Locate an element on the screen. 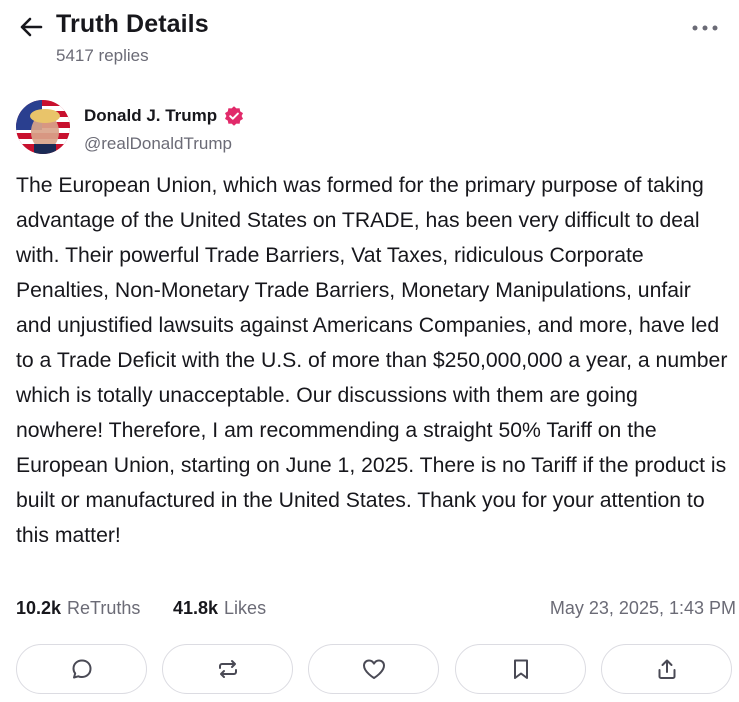 This screenshot has width=739, height=702. more-options-button is located at coordinates (705, 28).